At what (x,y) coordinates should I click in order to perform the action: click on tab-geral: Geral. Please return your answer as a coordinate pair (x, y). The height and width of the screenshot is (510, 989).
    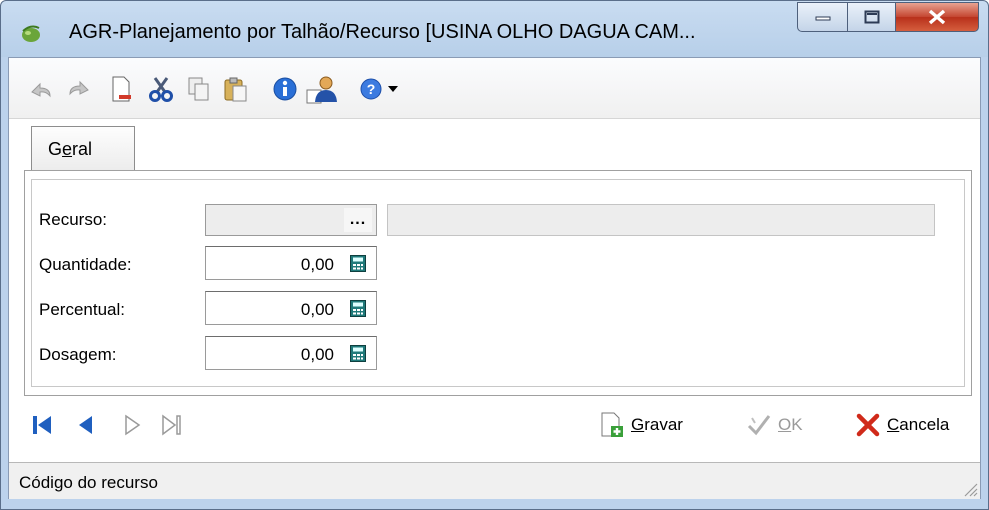
    Looking at the image, I should click on (83, 148).